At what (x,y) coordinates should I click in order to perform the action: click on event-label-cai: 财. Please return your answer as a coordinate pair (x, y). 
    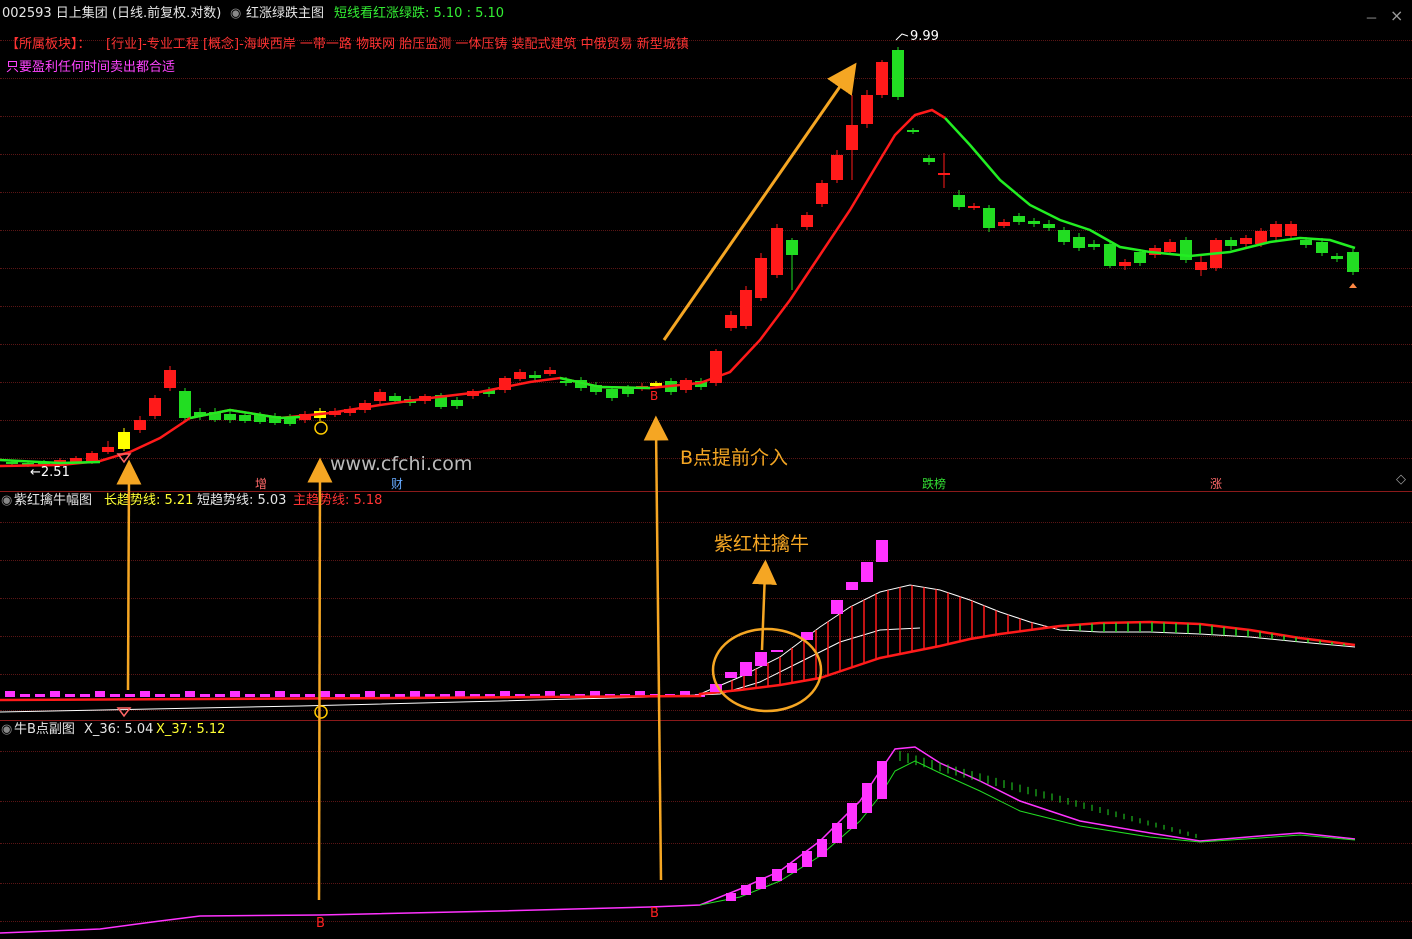
    Looking at the image, I should click on (397, 484).